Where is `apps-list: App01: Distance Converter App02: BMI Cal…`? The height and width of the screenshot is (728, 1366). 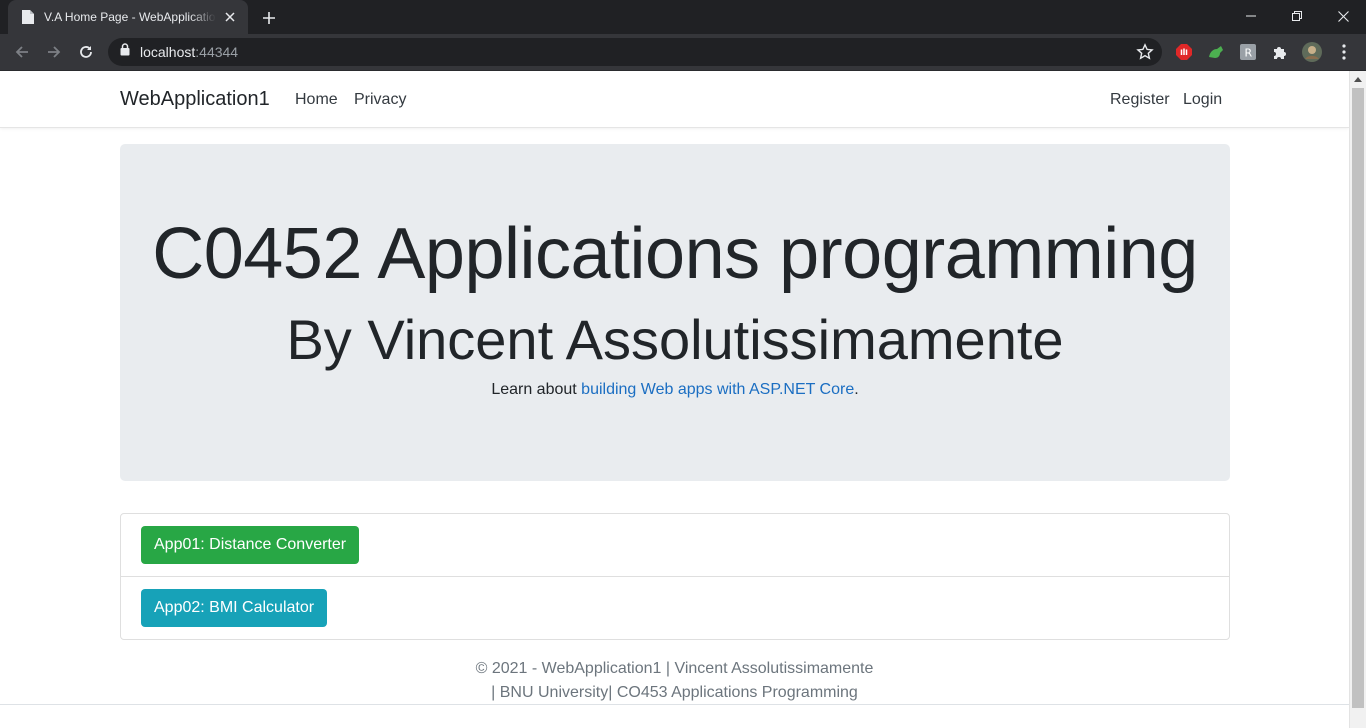
apps-list: App01: Distance Converter App02: BMI Cal… is located at coordinates (675, 576).